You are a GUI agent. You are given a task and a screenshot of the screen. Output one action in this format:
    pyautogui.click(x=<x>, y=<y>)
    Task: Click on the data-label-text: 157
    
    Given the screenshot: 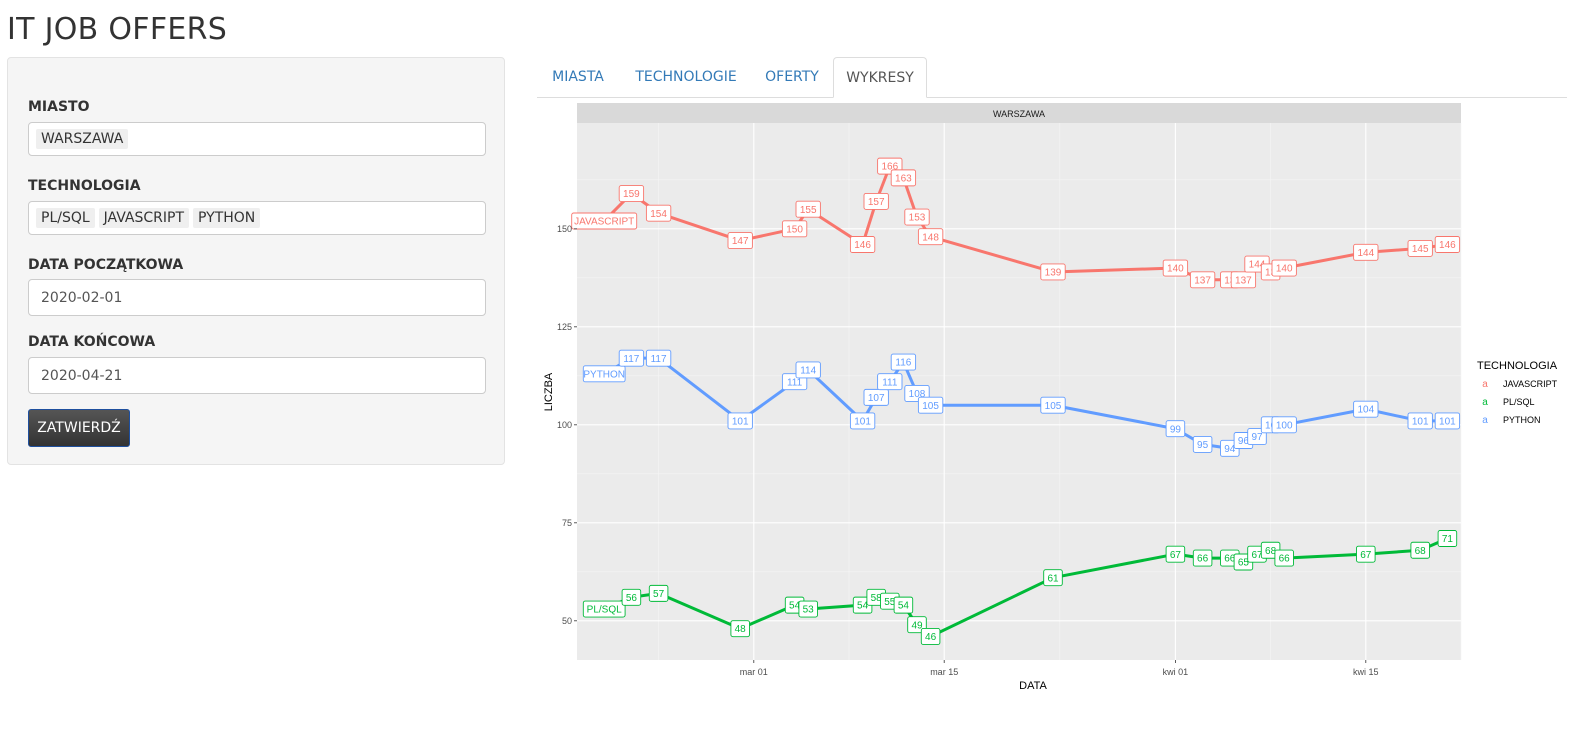 What is the action you would take?
    pyautogui.click(x=876, y=202)
    